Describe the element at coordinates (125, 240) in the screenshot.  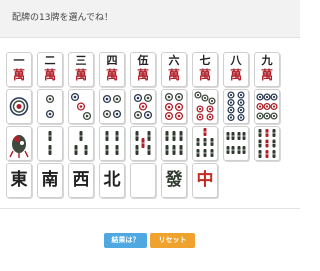
I see `result-button: 結果は？` at that location.